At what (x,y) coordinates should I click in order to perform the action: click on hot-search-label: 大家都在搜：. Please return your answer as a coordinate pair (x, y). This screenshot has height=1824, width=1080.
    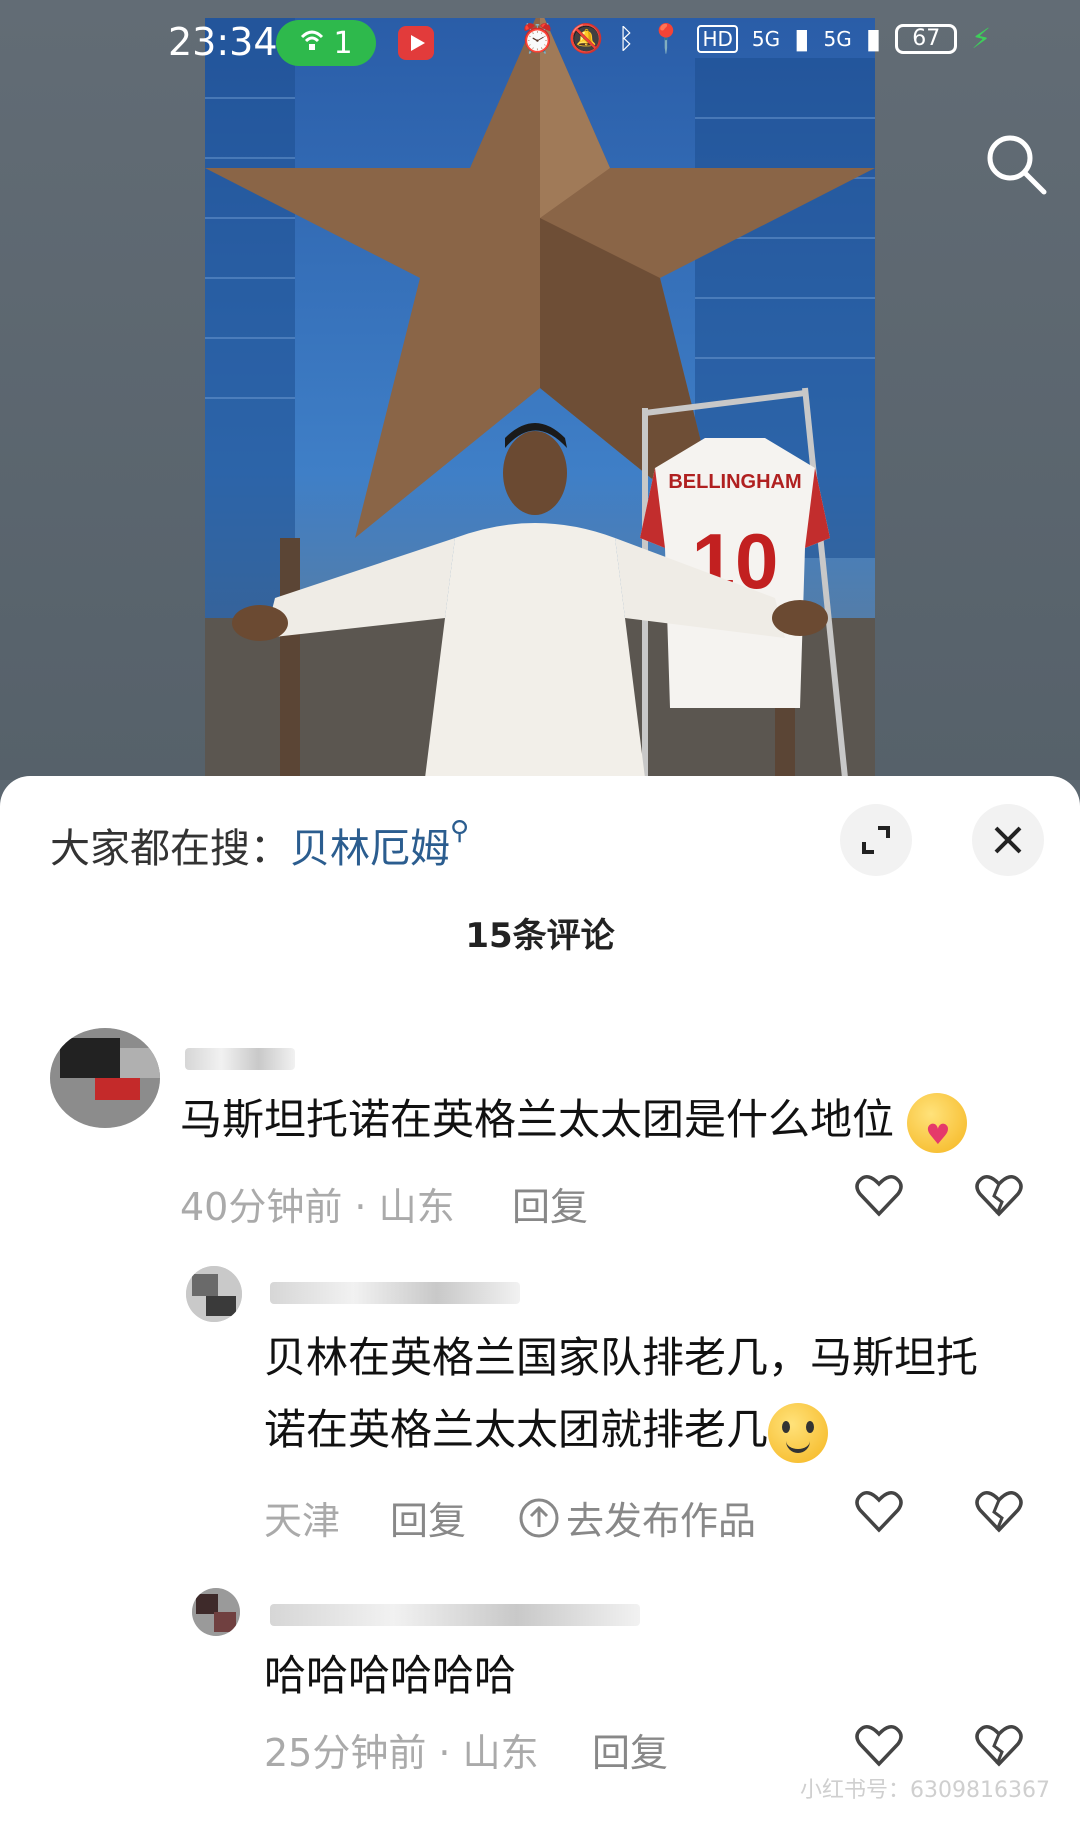
    Looking at the image, I should click on (170, 849).